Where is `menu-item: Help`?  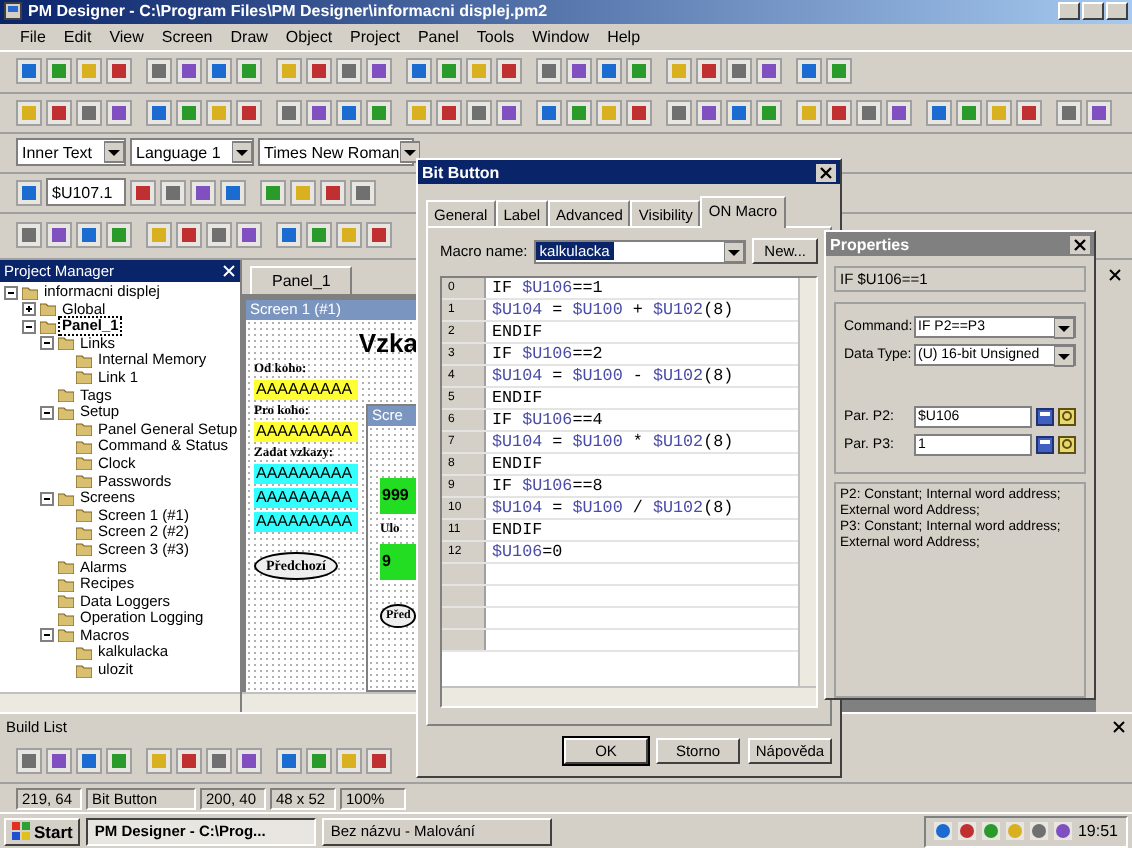 menu-item: Help is located at coordinates (624, 36).